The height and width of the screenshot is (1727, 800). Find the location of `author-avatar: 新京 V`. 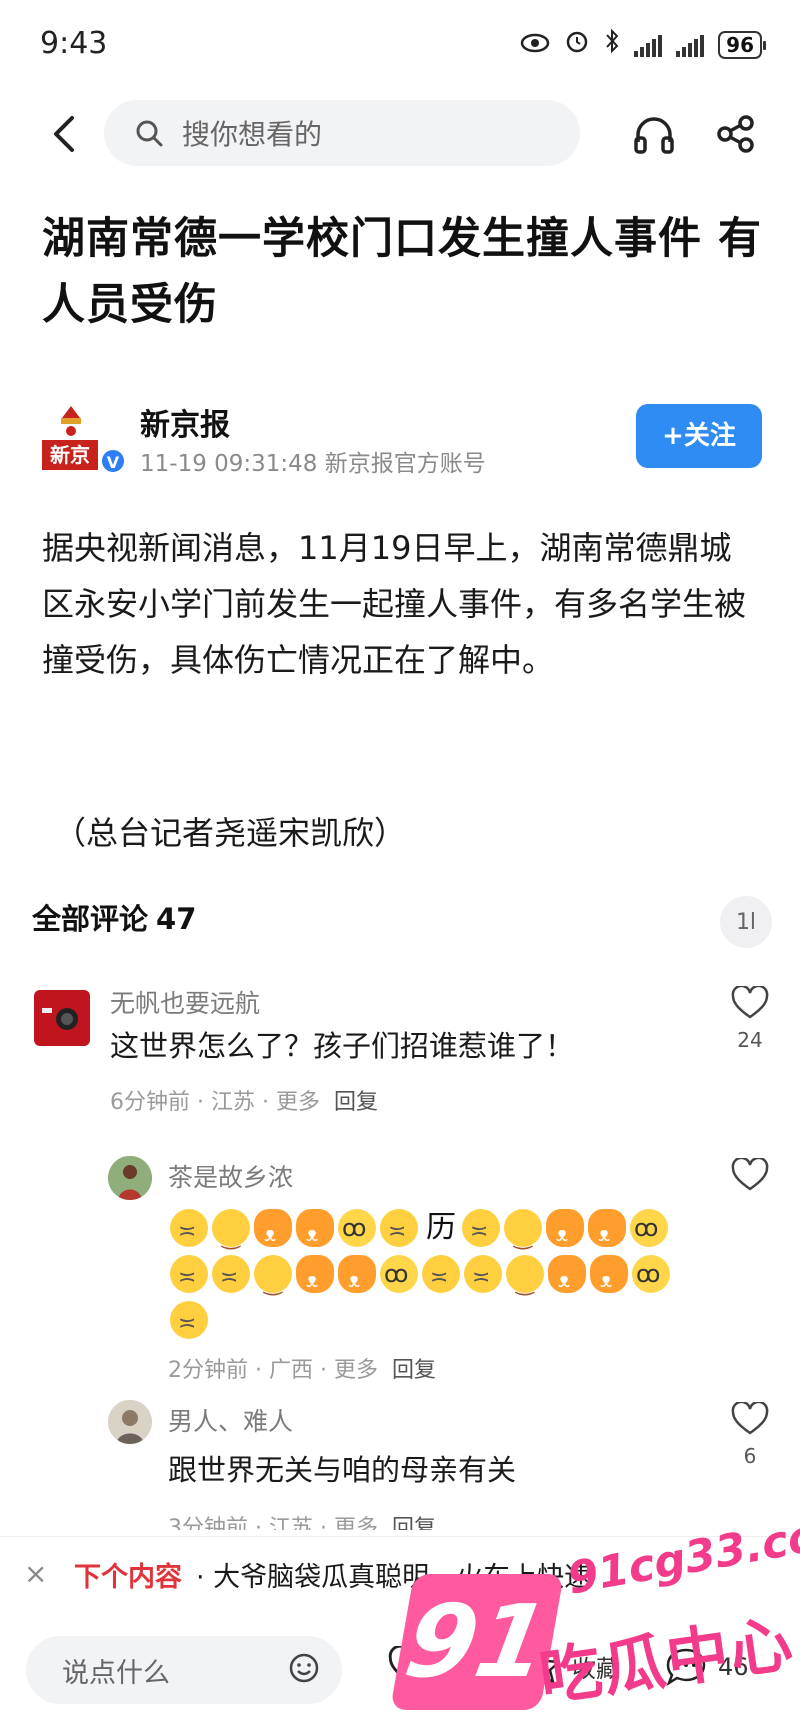

author-avatar: 新京 V is located at coordinates (84, 440).